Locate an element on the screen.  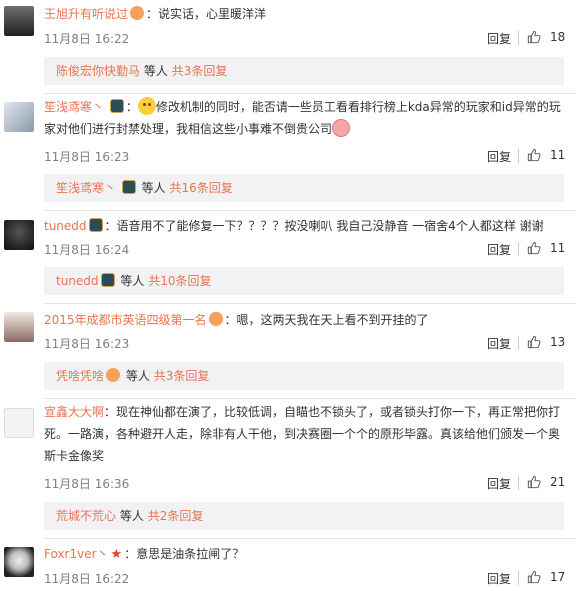
comment-text-block: 王旭升有听说过 ：说实话，心里暖洋洋 is located at coordinates (305, 14).